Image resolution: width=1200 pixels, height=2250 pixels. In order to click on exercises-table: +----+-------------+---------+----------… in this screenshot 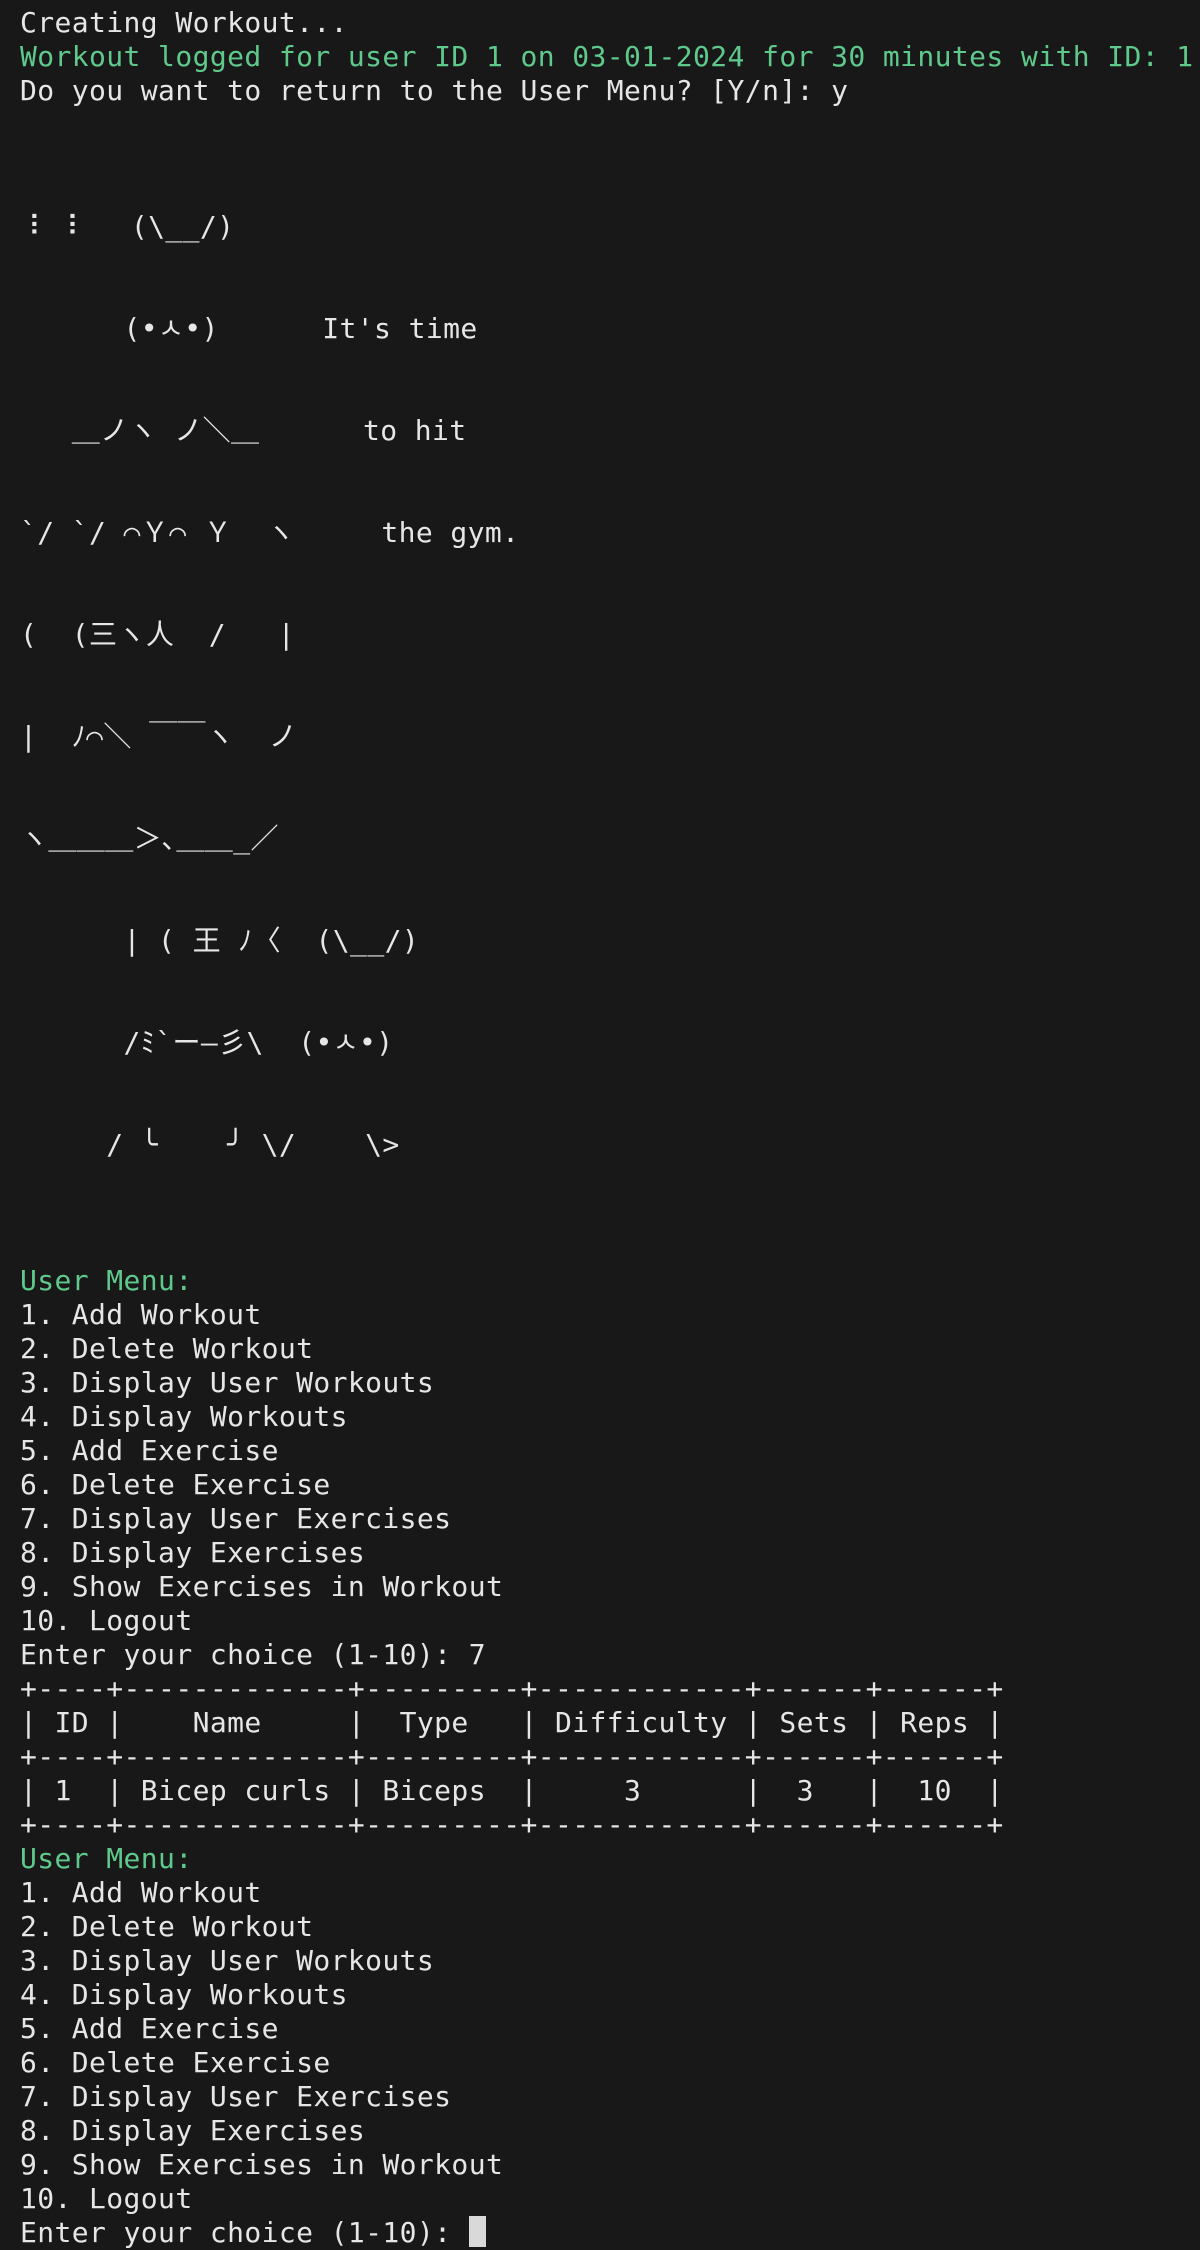, I will do `click(605, 1757)`.